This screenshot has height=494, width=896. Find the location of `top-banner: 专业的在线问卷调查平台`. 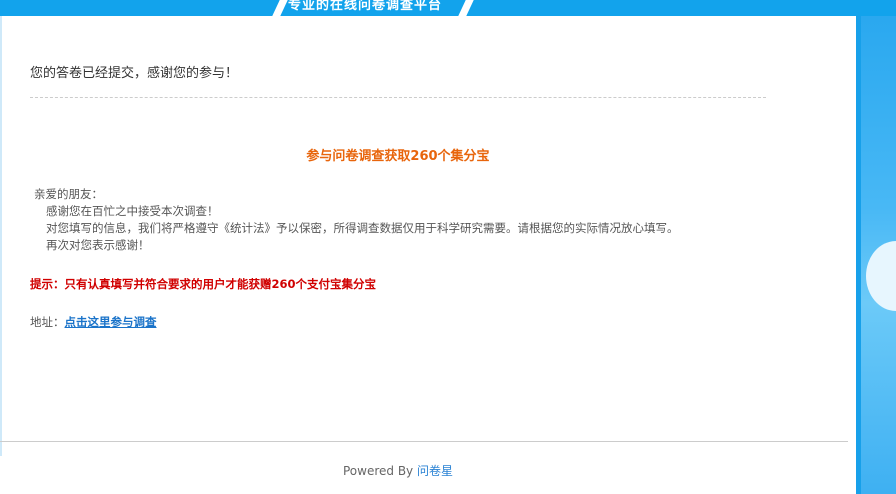

top-banner: 专业的在线问卷调查平台 is located at coordinates (448, 8).